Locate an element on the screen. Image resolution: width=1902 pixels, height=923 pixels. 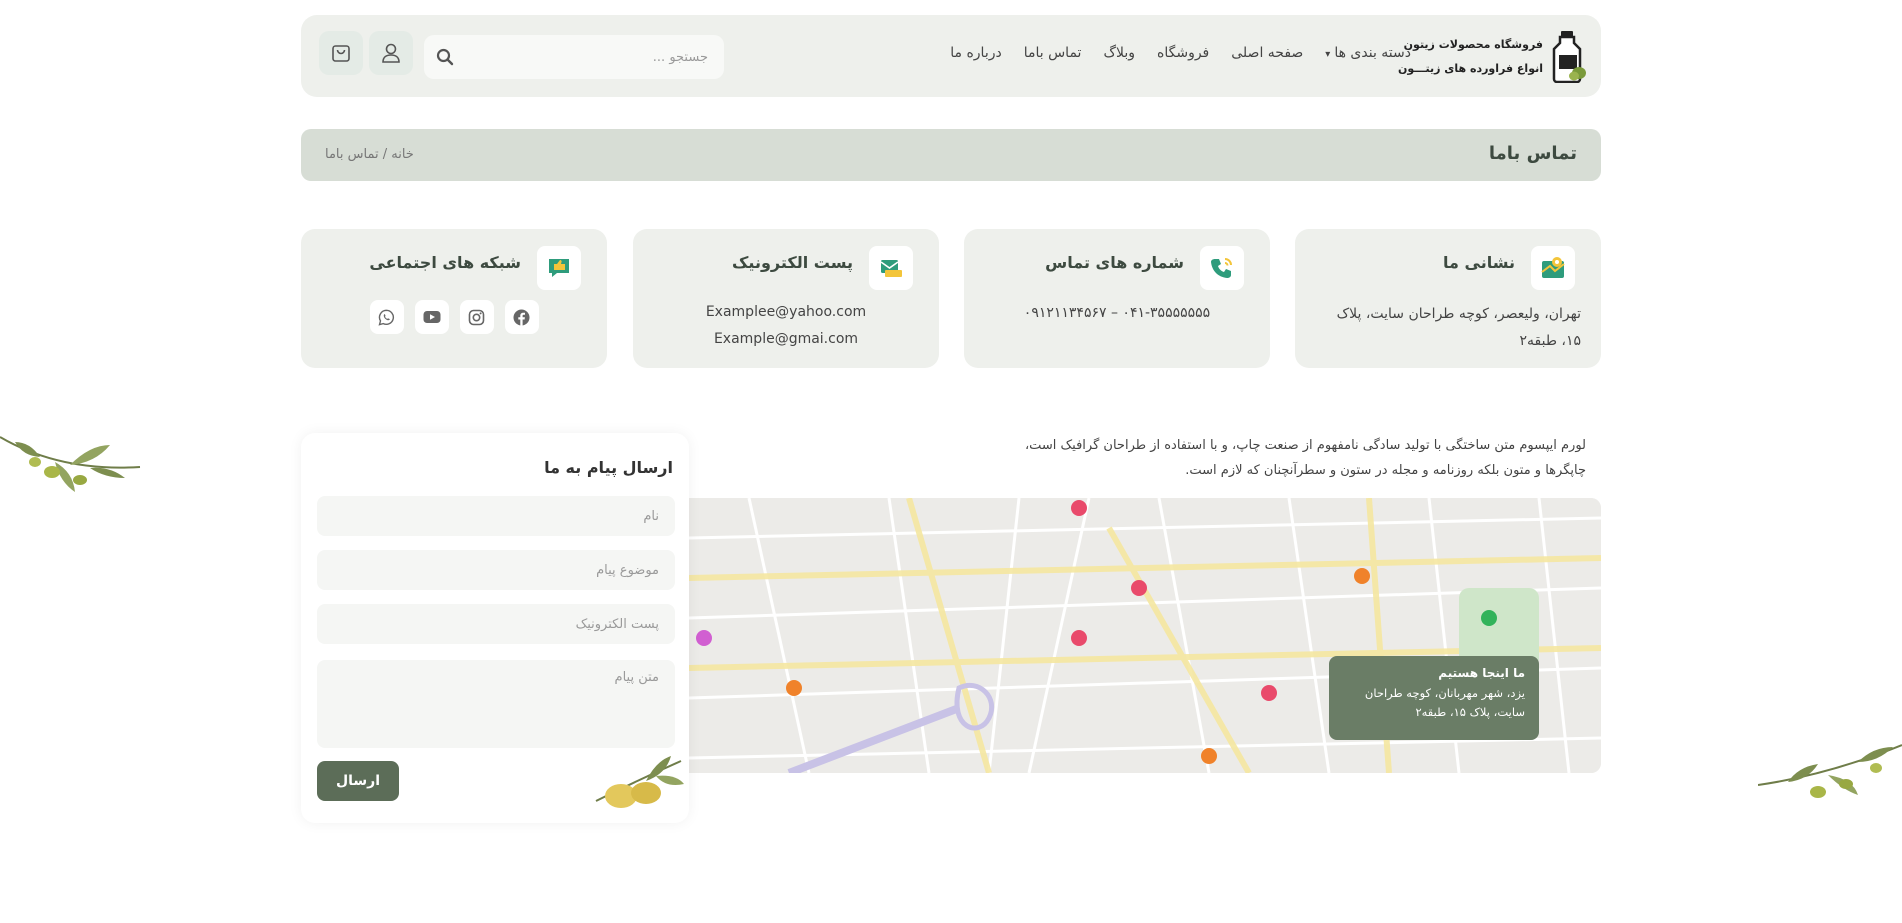
whatsapp-icon is located at coordinates (386, 317).